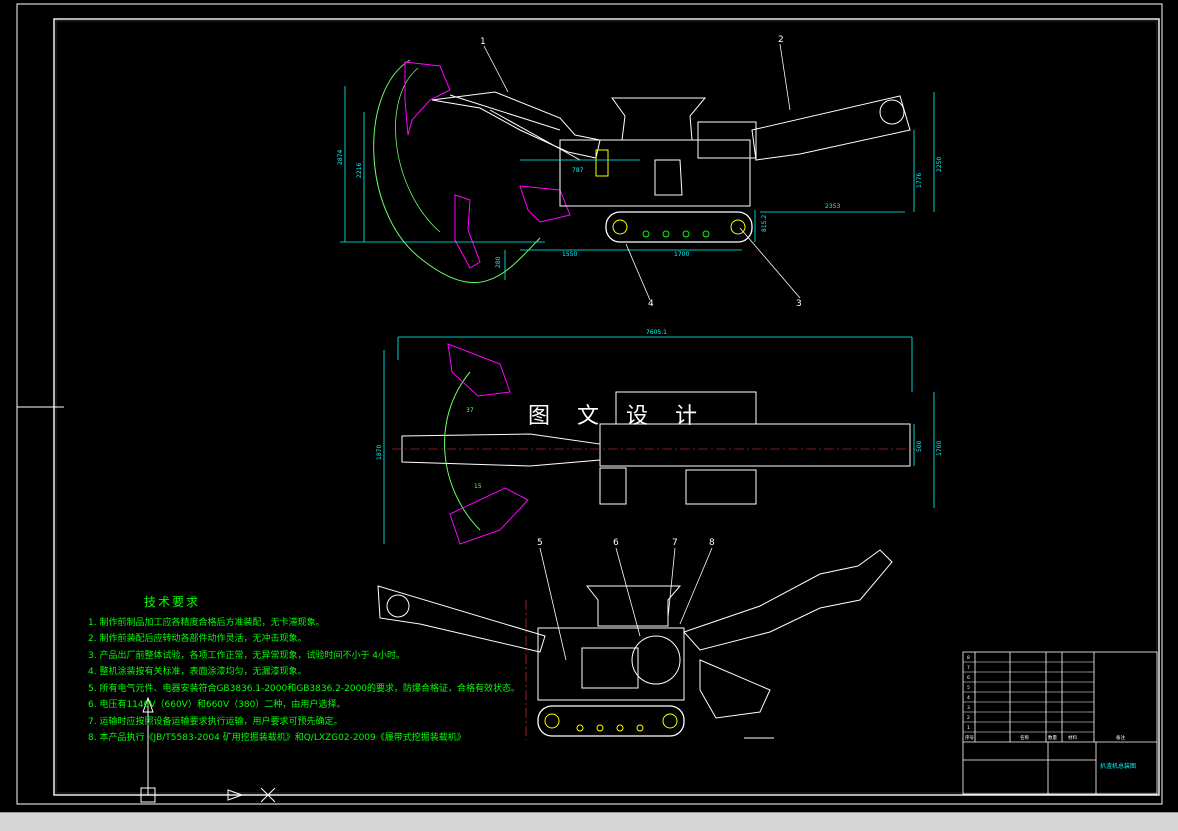  What do you see at coordinates (545, 204) in the screenshot?
I see `bucket-mid` at bounding box center [545, 204].